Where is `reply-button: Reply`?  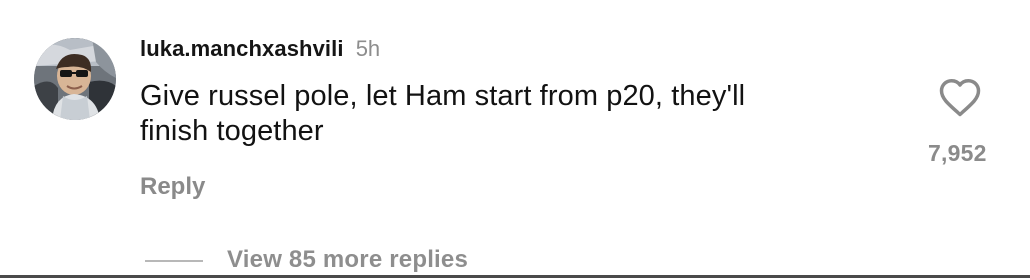 reply-button: Reply is located at coordinates (172, 187).